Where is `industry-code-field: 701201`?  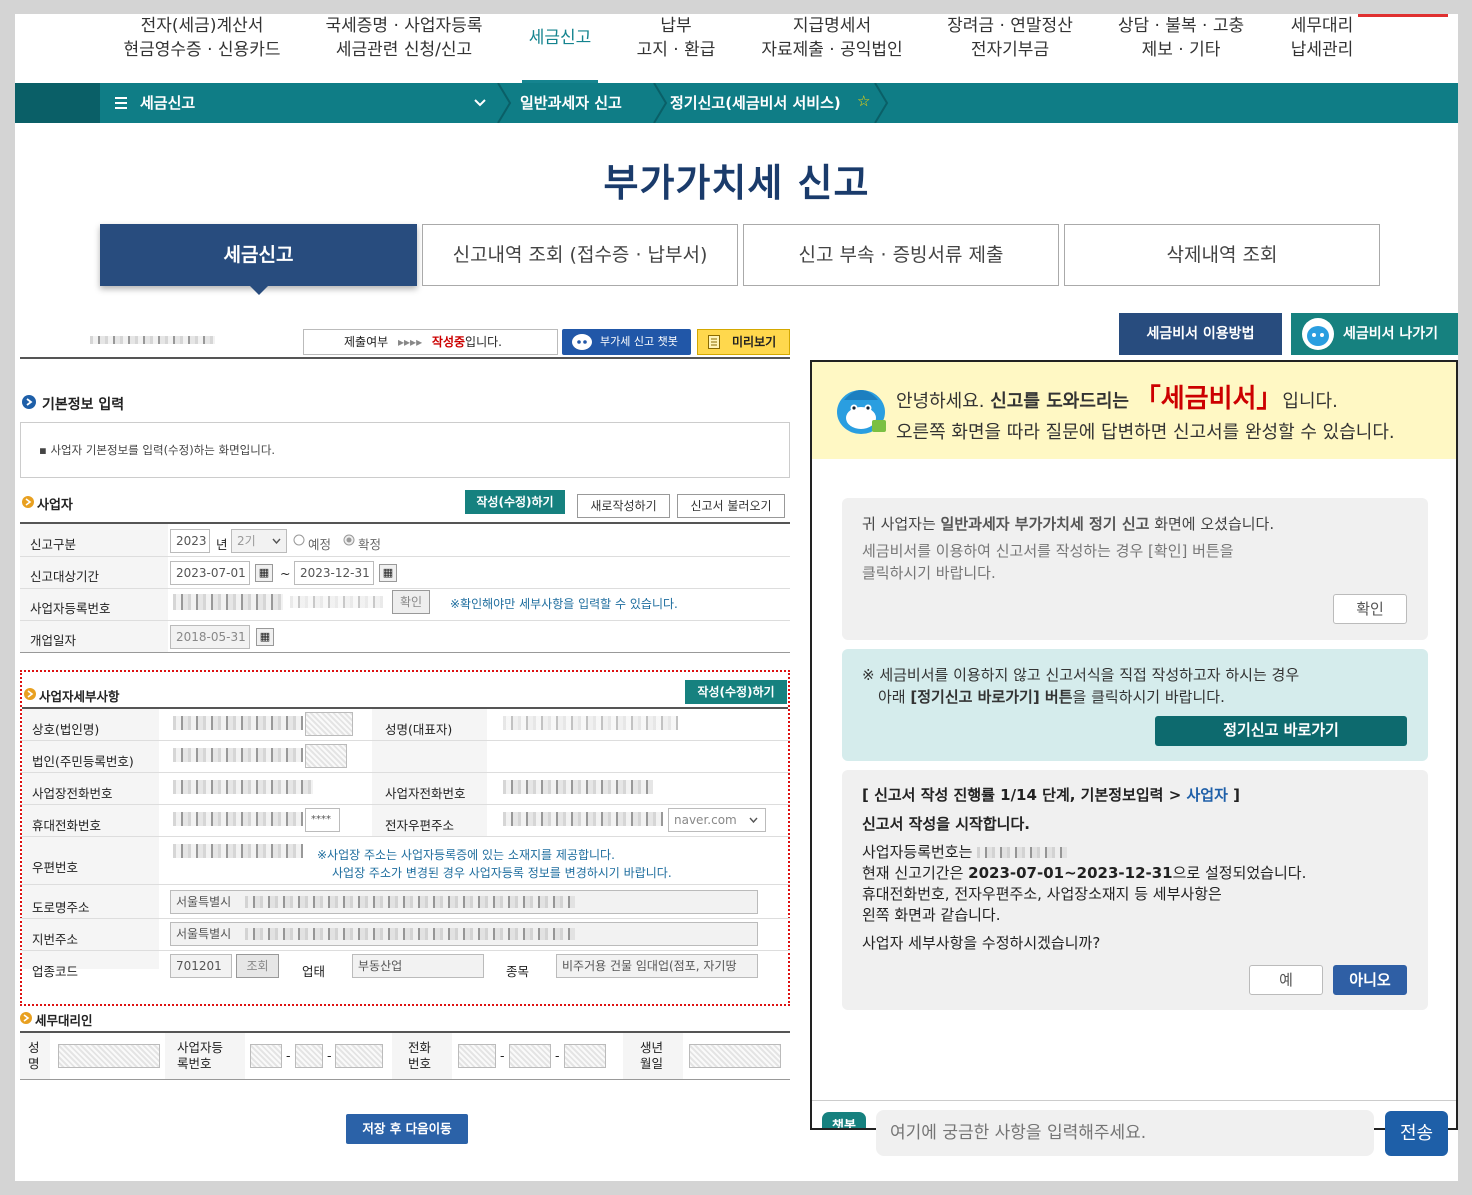 industry-code-field: 701201 is located at coordinates (201, 966).